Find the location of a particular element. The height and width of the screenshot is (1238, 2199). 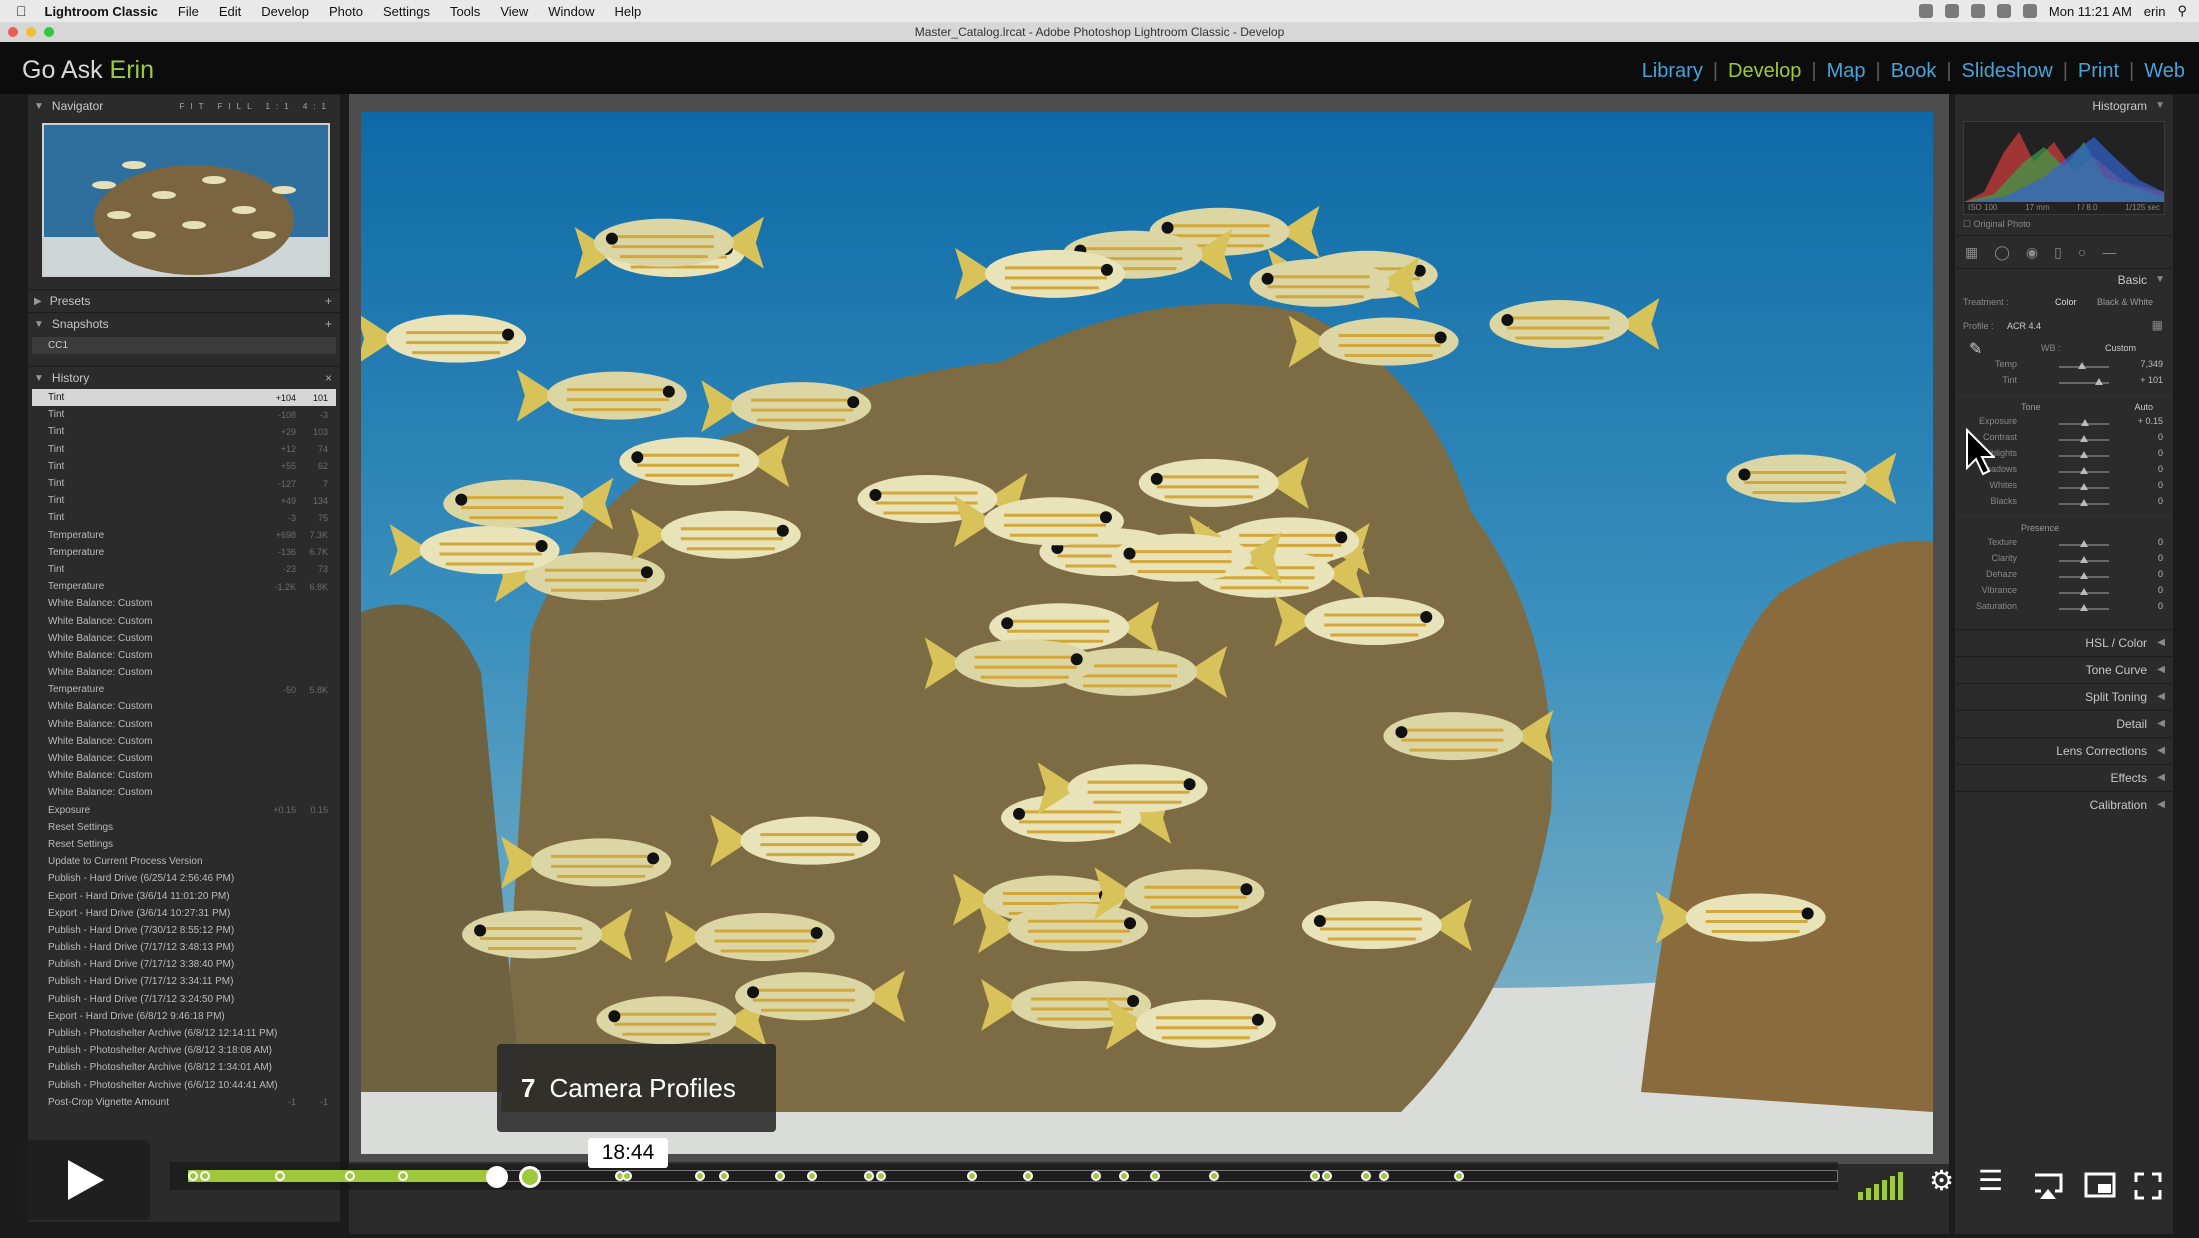

history-step: Temperature +698 7.3K is located at coordinates (184, 535).